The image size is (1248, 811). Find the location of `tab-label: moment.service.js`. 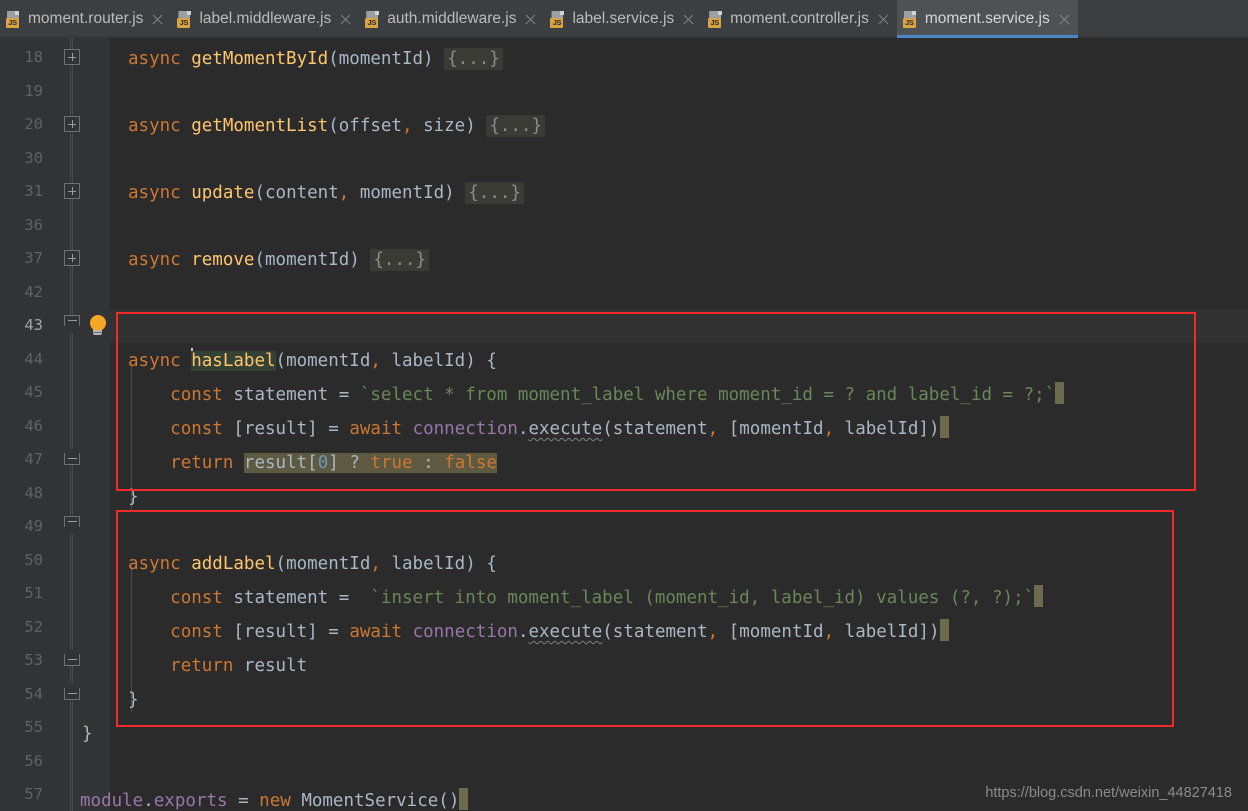

tab-label: moment.service.js is located at coordinates (987, 18).